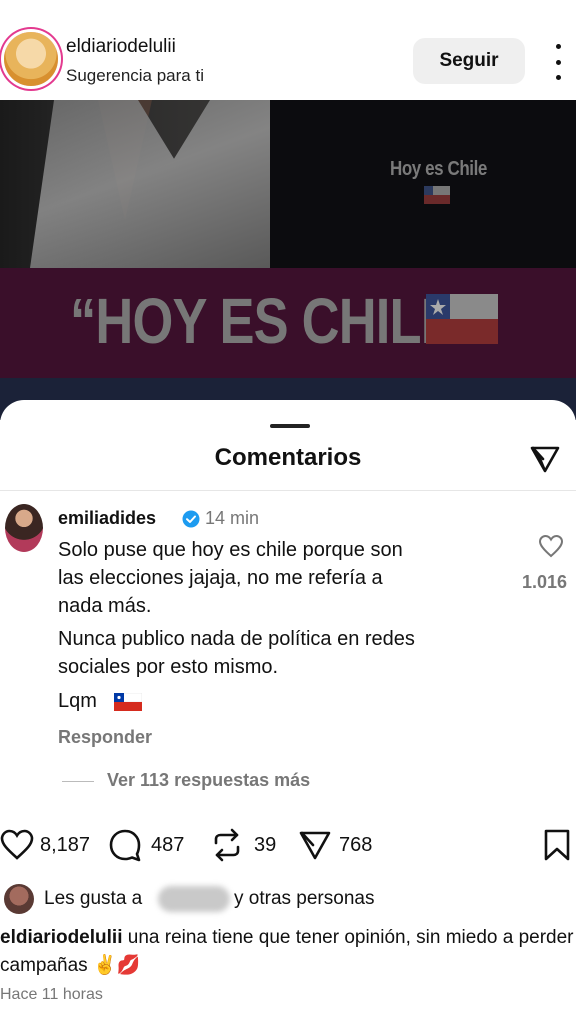 Image resolution: width=576 pixels, height=1024 pixels. Describe the element at coordinates (191, 519) in the screenshot. I see `verified-icon` at that location.